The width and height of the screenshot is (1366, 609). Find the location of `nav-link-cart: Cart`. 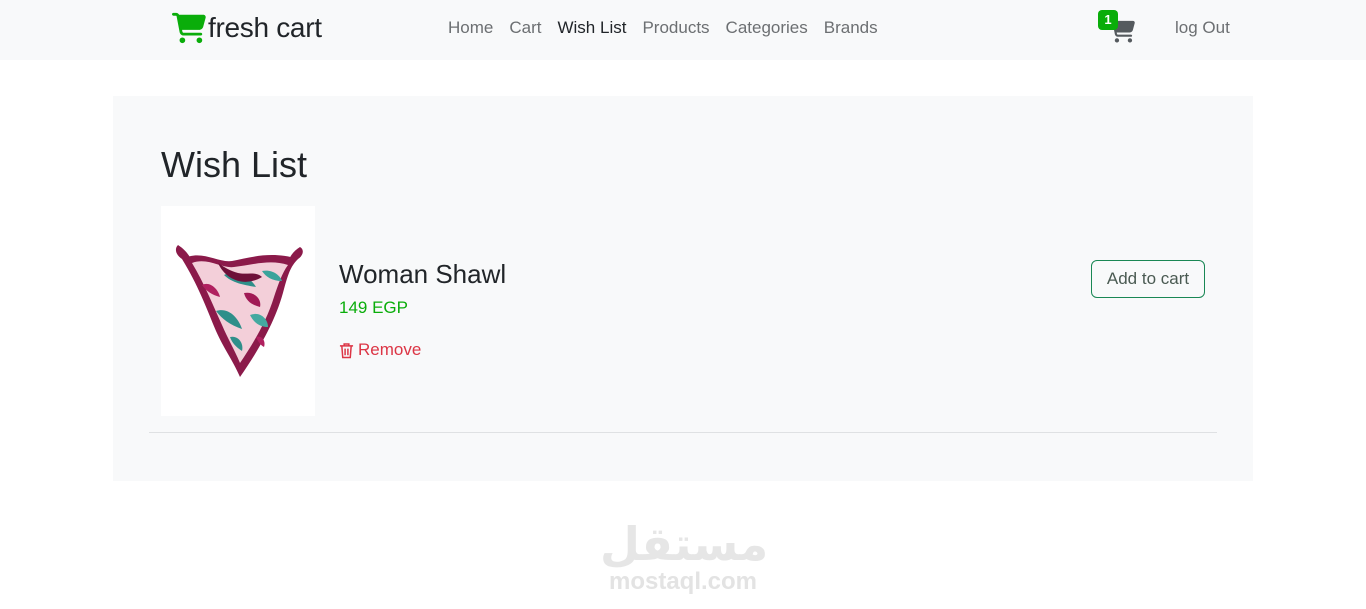

nav-link-cart: Cart is located at coordinates (525, 28).